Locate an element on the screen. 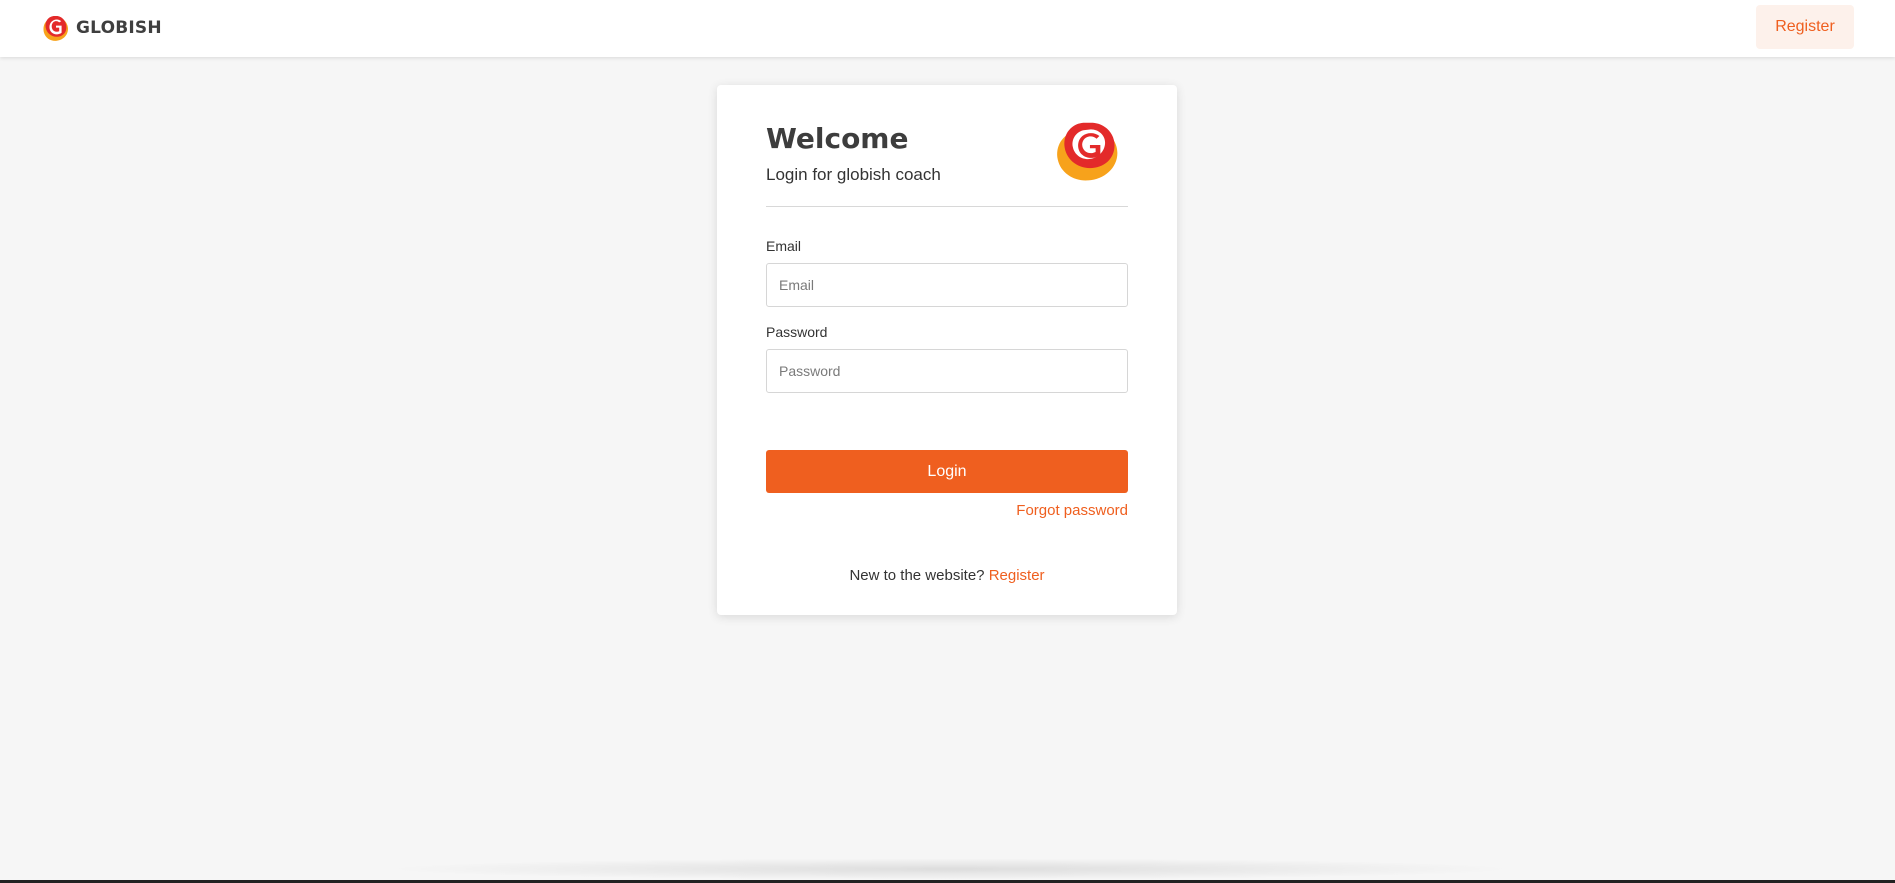 This screenshot has width=1895, height=883. email-label: Email is located at coordinates (784, 246).